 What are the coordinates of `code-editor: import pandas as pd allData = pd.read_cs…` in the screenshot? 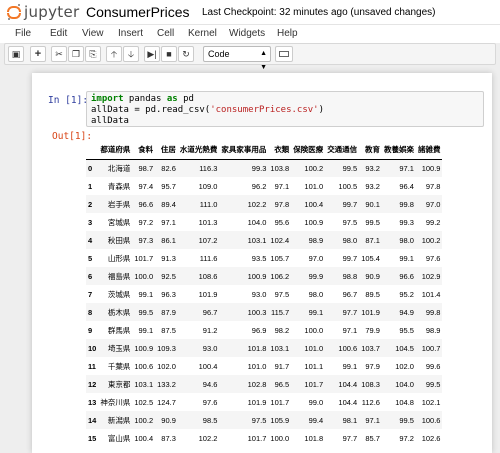 It's located at (285, 109).